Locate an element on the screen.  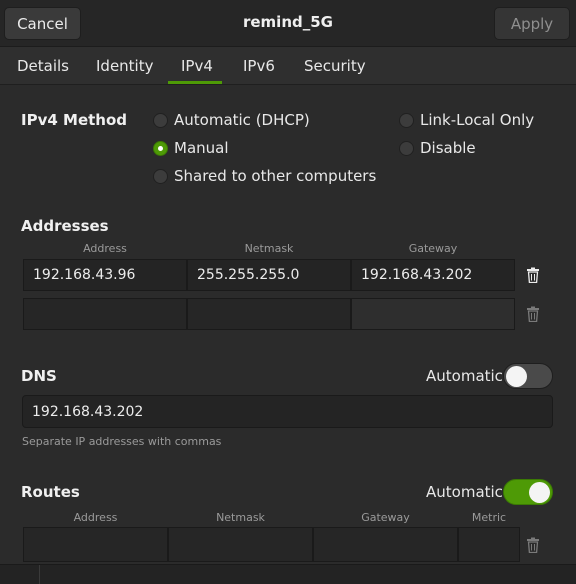
route-address-column-header: Address is located at coordinates (95, 517).